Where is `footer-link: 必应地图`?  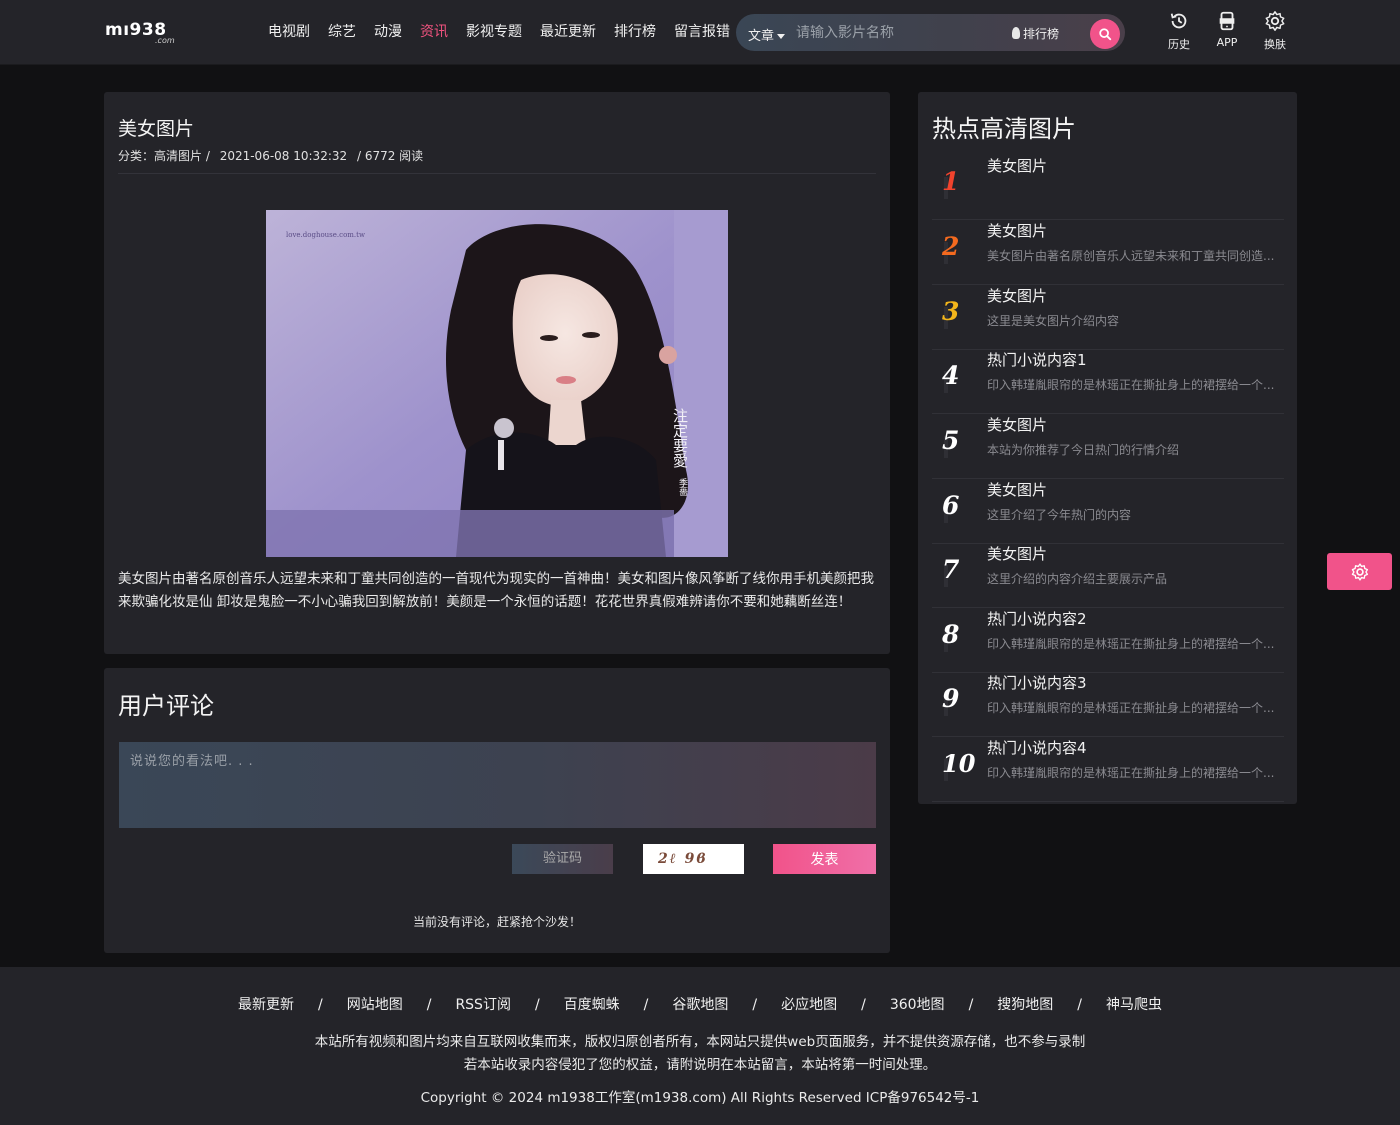 footer-link: 必应地图 is located at coordinates (809, 1005).